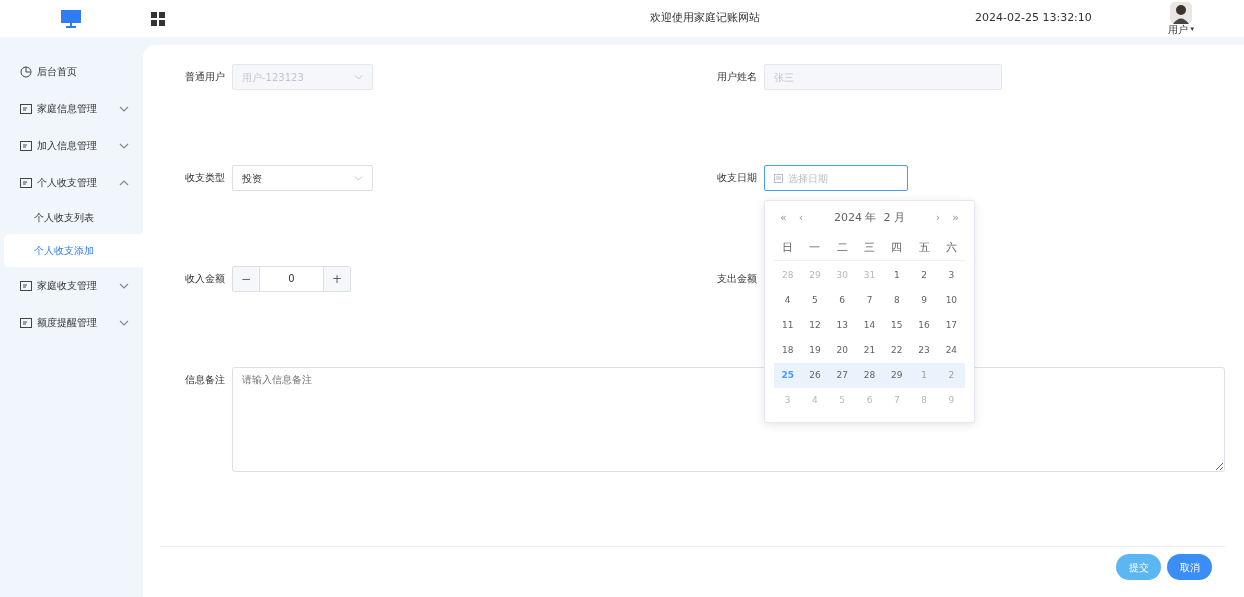 This screenshot has height=597, width=1244. What do you see at coordinates (302, 178) in the screenshot?
I see `select-field: 投资` at bounding box center [302, 178].